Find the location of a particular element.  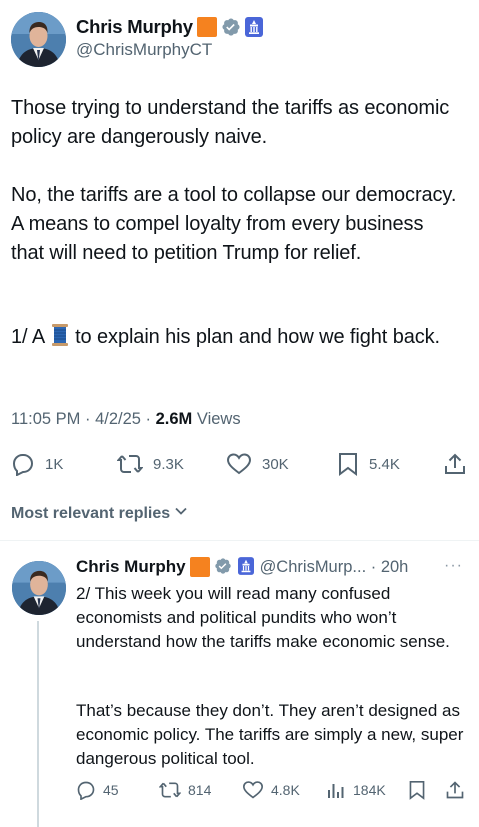

bookmark-button is located at coordinates (417, 790).